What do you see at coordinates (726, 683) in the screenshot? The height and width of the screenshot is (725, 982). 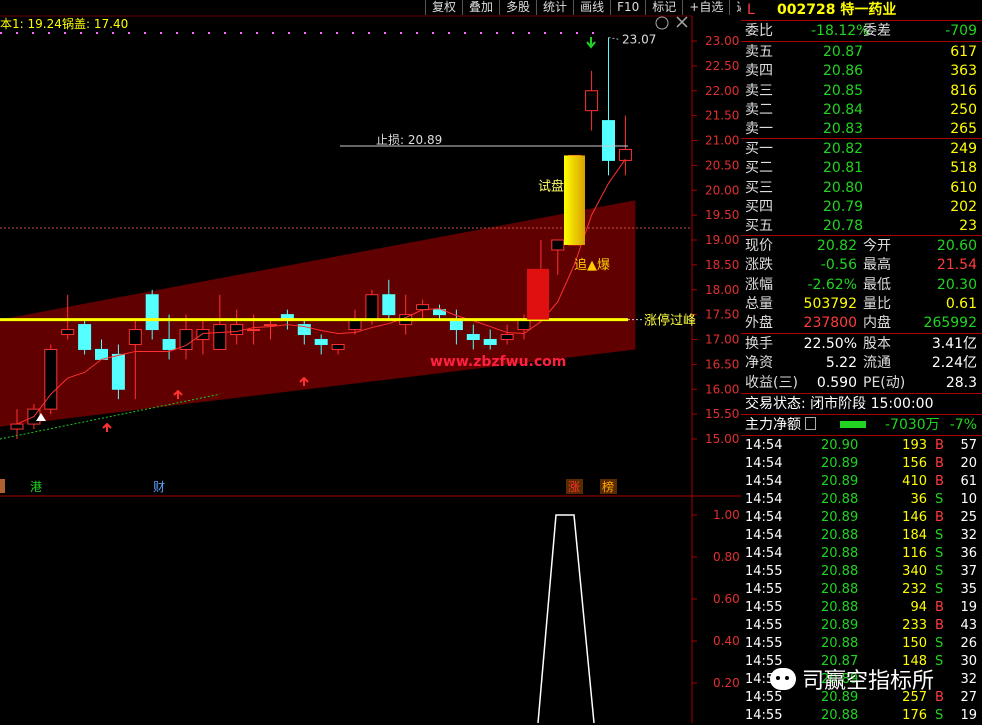 I see `sub-tick-label: 0.20` at bounding box center [726, 683].